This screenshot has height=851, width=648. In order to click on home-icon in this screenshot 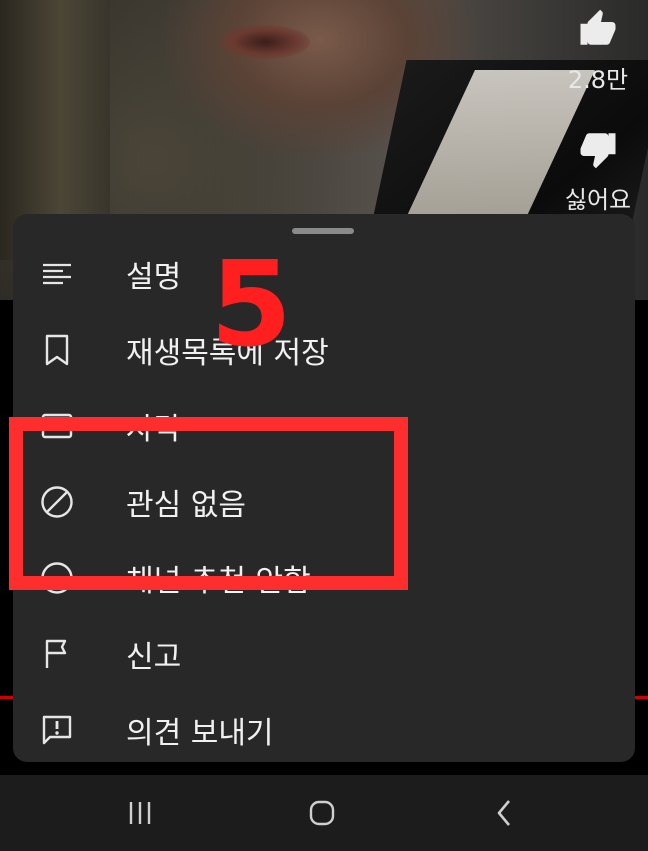, I will do `click(322, 813)`.